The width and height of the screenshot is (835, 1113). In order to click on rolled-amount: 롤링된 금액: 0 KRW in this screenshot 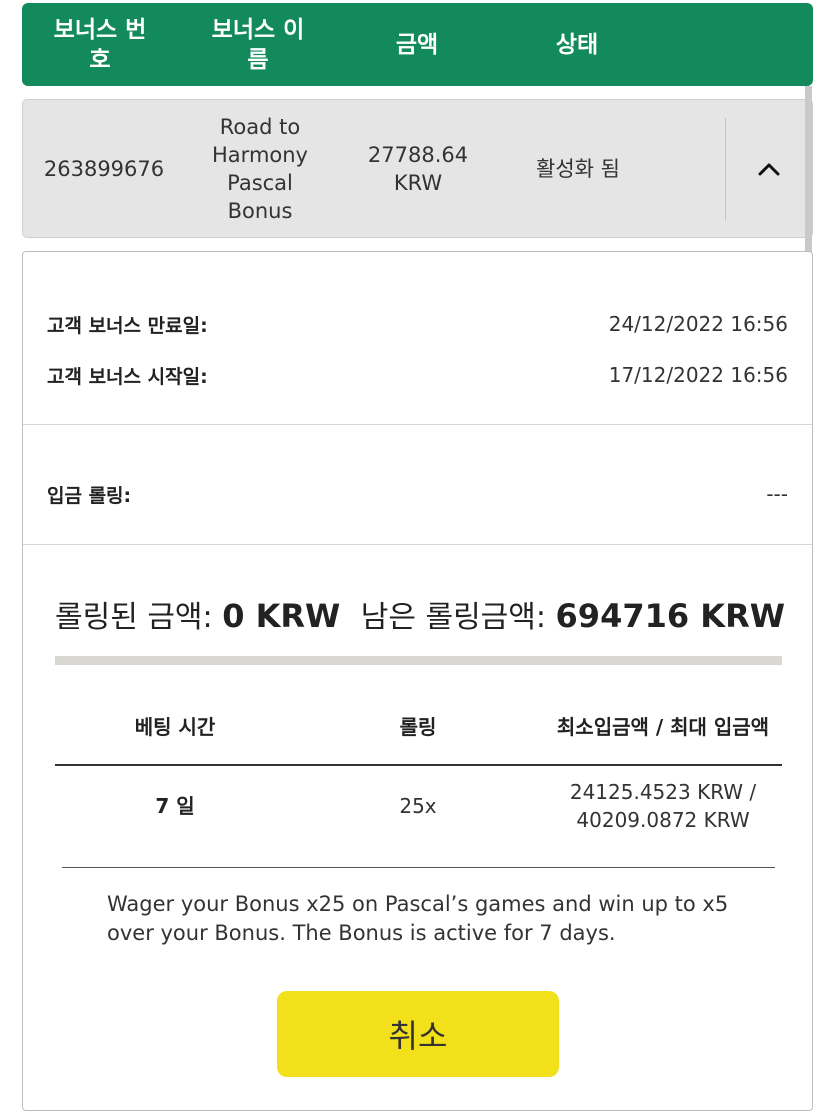, I will do `click(197, 614)`.